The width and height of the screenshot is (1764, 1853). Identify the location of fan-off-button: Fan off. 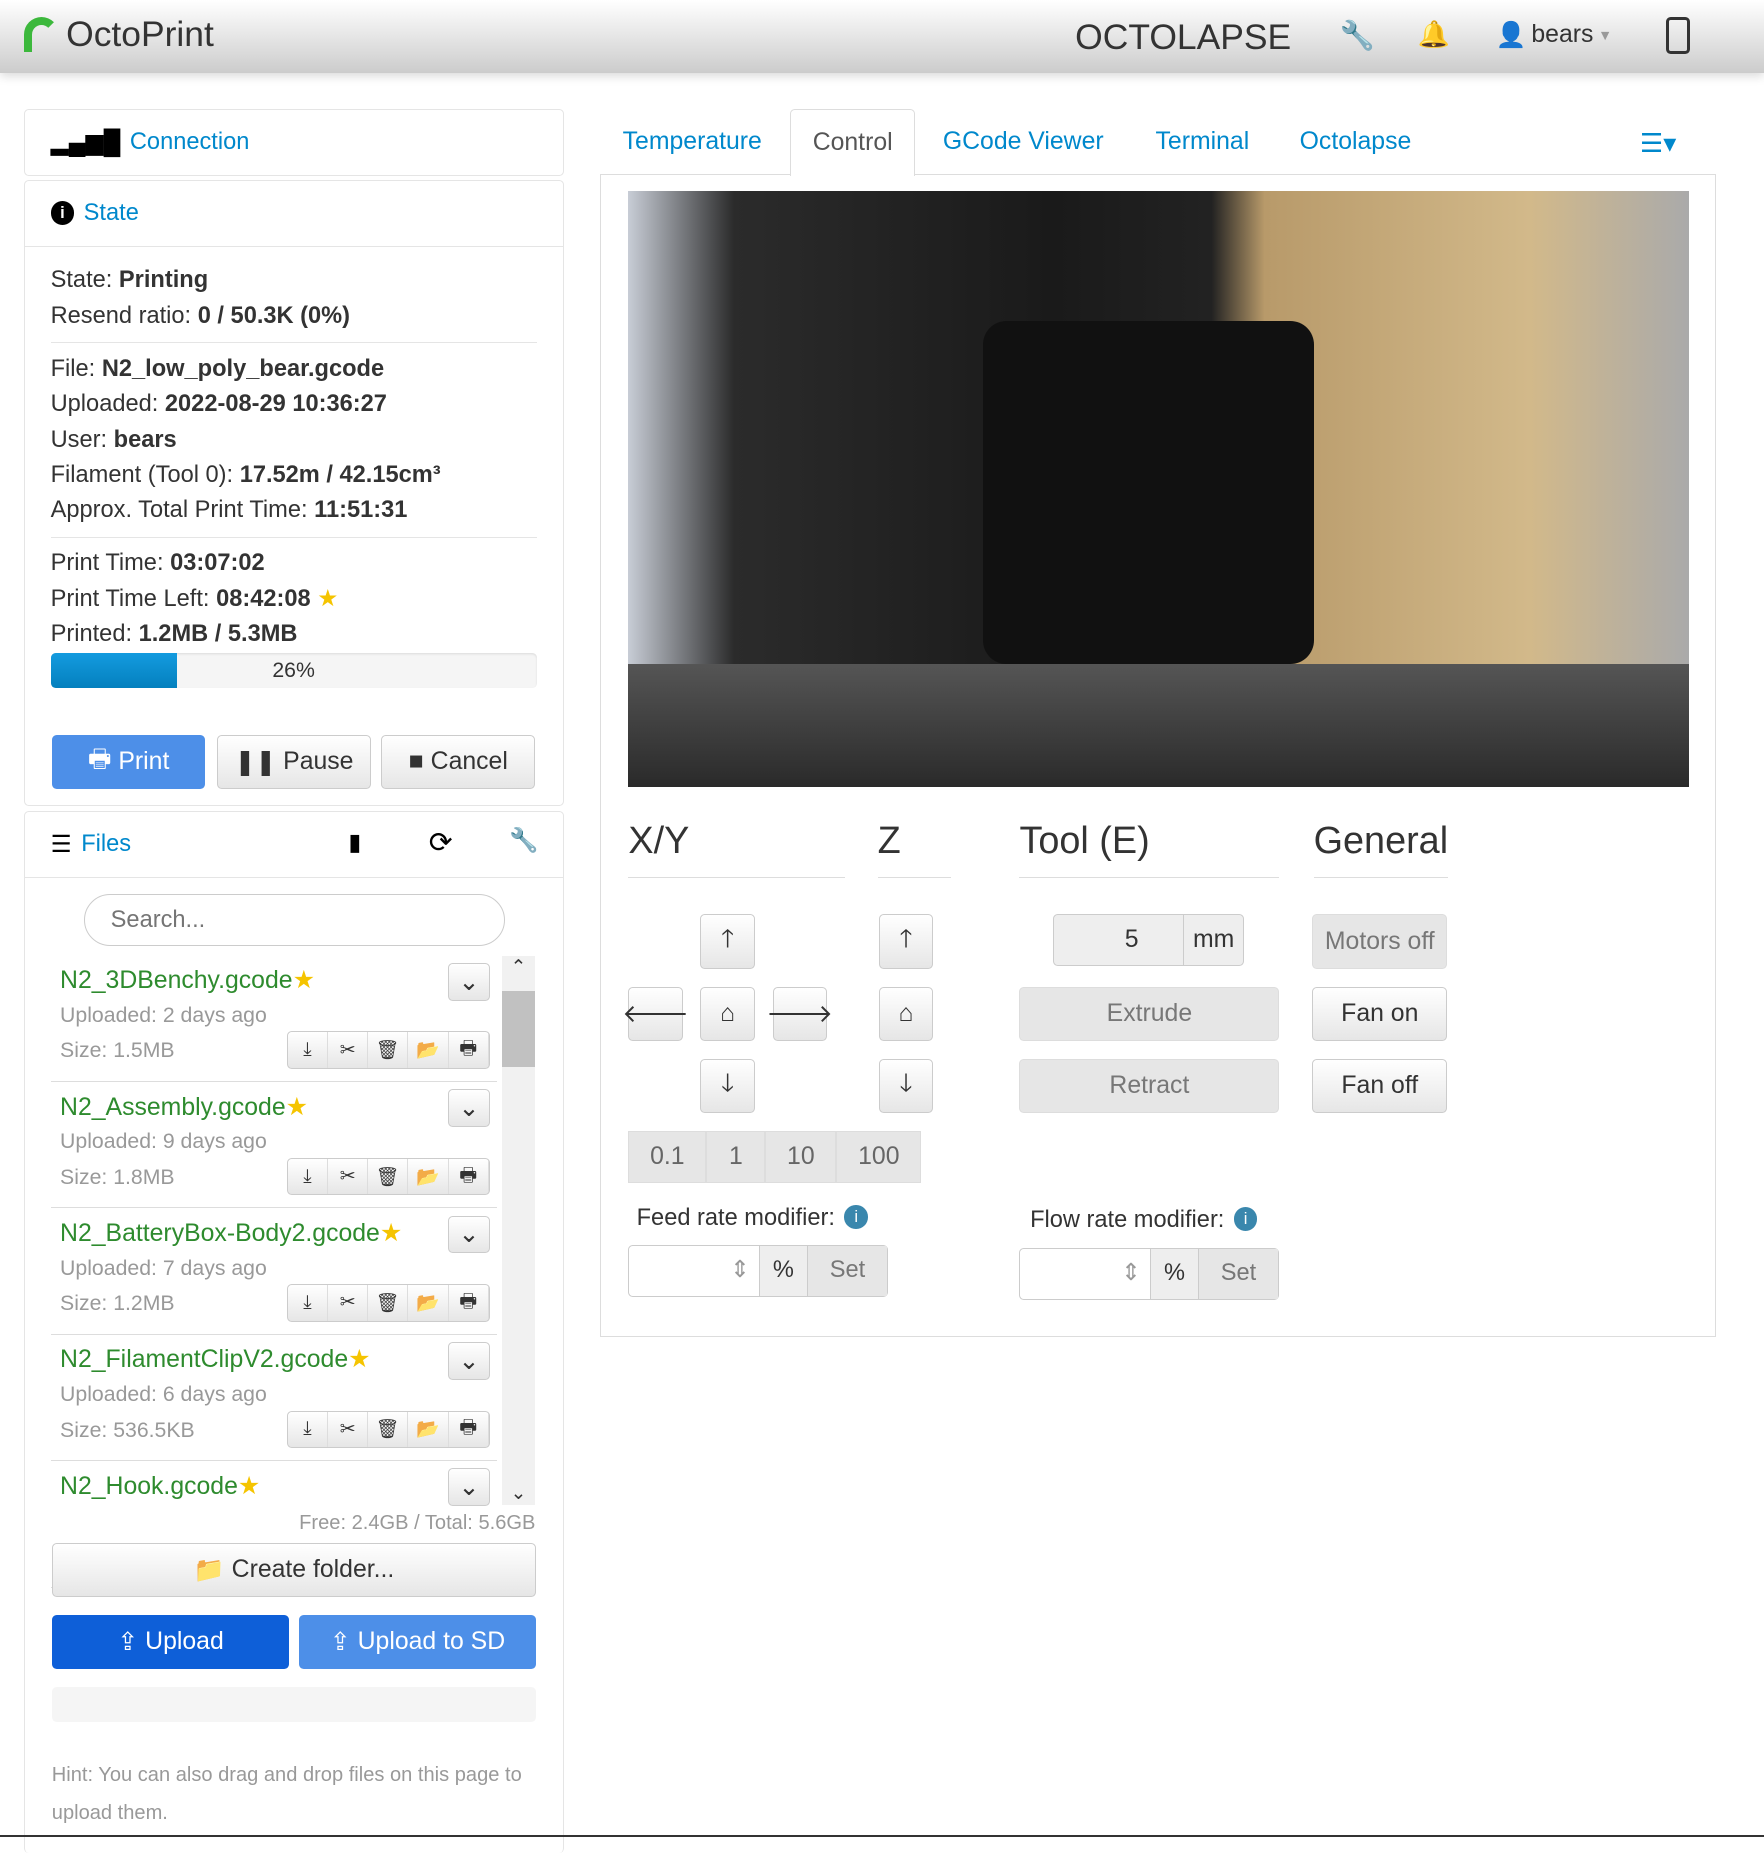
(1380, 1085).